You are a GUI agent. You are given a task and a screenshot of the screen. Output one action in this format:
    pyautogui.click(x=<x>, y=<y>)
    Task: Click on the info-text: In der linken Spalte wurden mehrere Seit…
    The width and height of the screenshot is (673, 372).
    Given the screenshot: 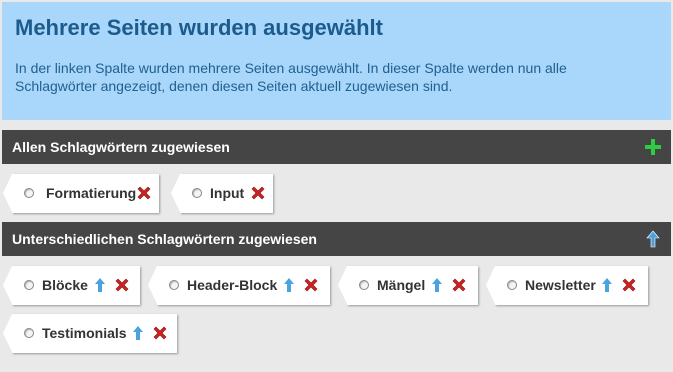 What is the action you would take?
    pyautogui.click(x=337, y=77)
    